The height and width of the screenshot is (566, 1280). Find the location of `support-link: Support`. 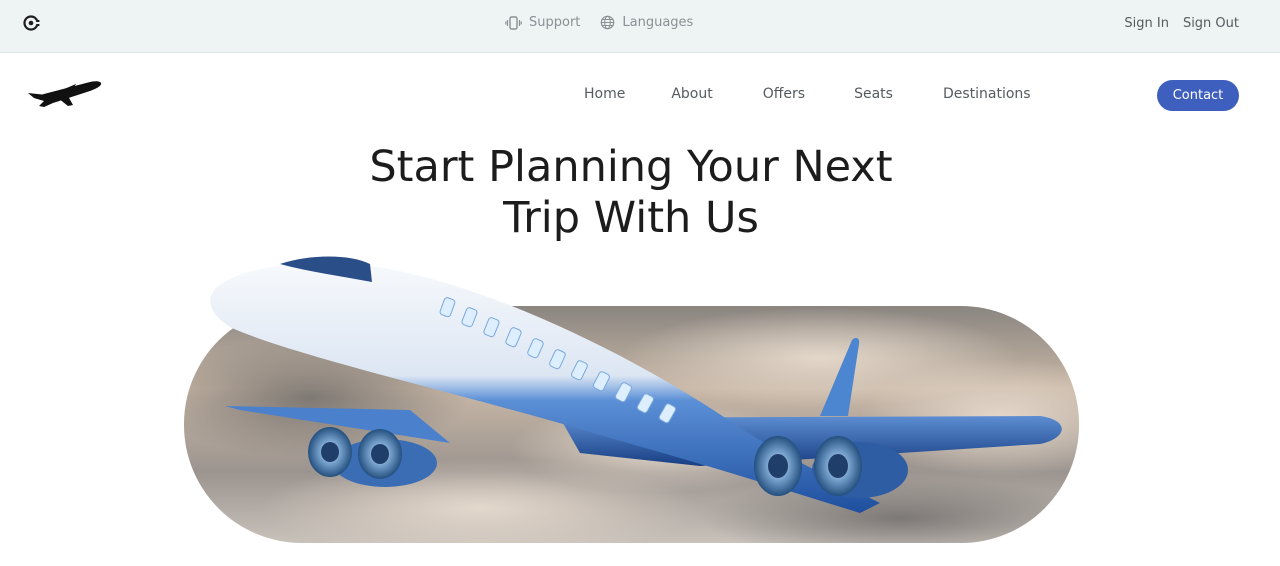

support-link: Support is located at coordinates (542, 22).